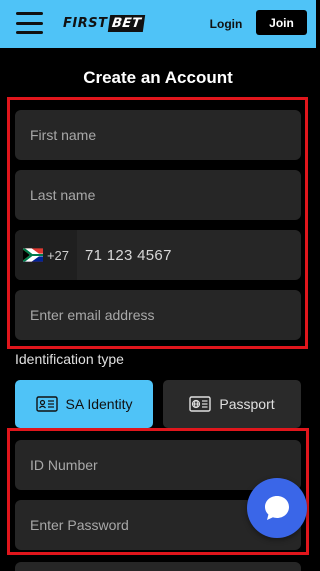 This screenshot has height=571, width=320. Describe the element at coordinates (281, 22) in the screenshot. I see `join-button: Join` at that location.